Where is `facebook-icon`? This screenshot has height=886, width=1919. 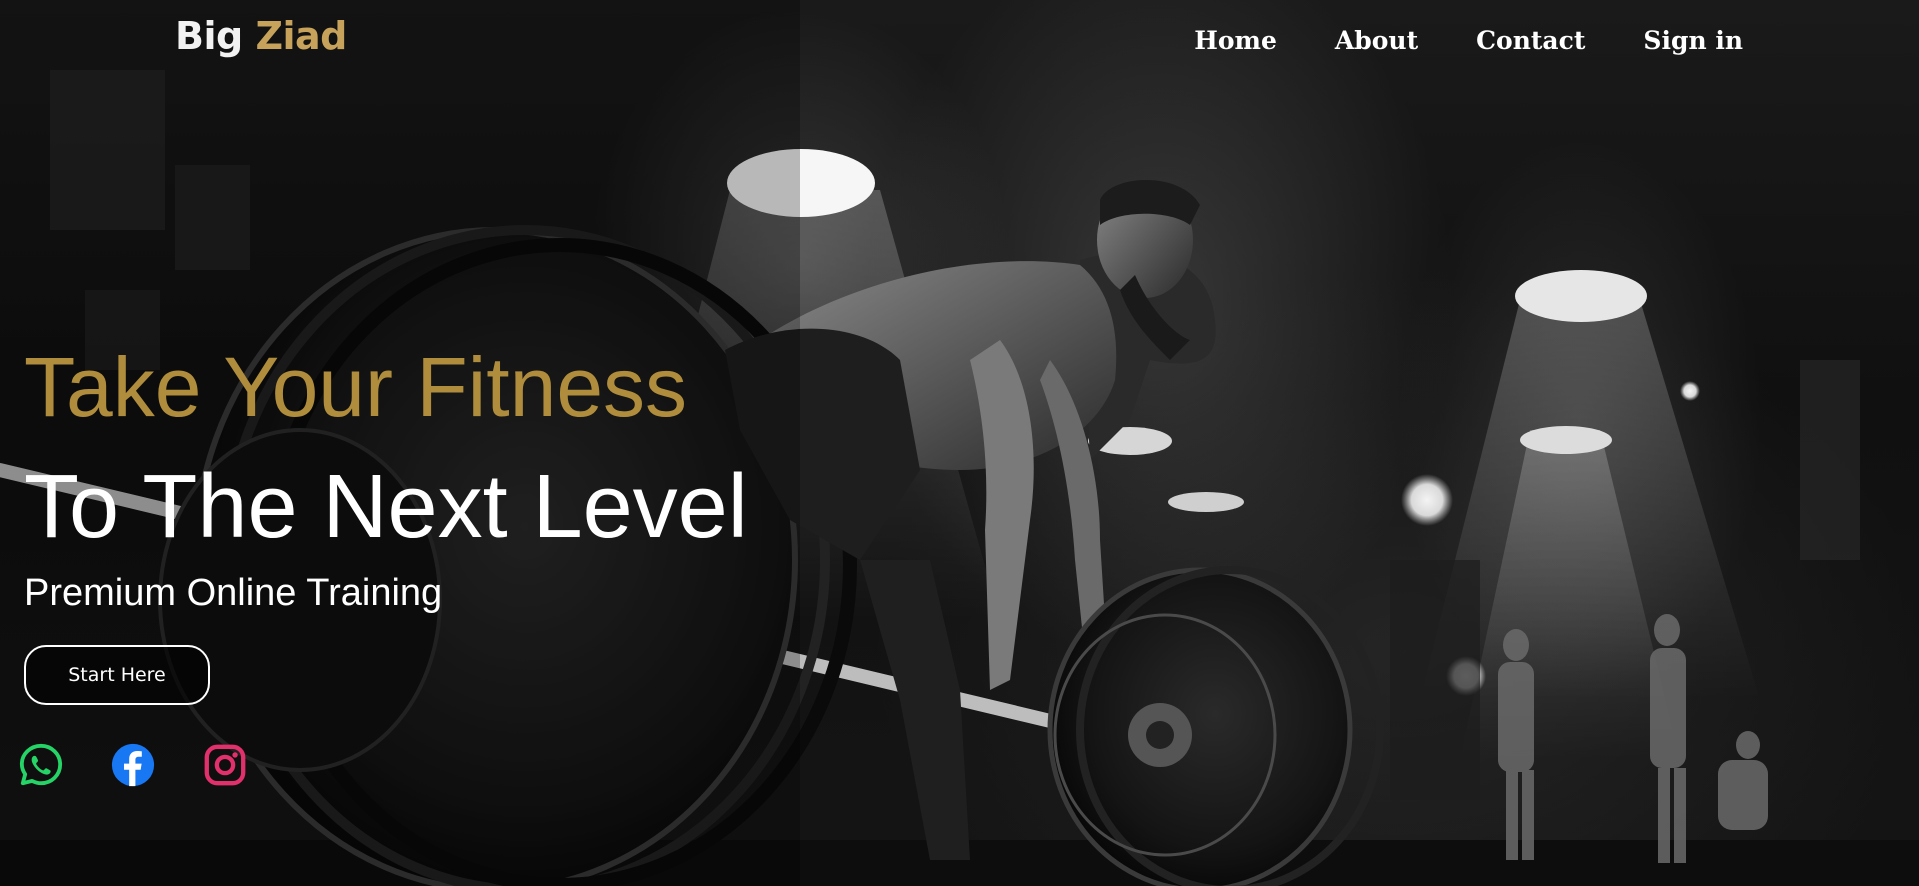 facebook-icon is located at coordinates (133, 765).